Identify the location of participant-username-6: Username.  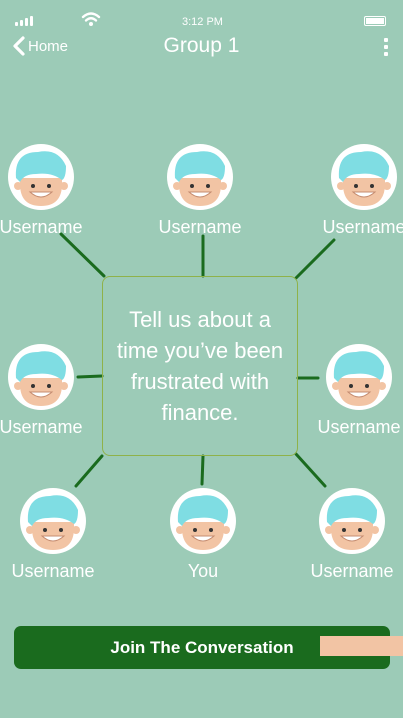
(53, 535).